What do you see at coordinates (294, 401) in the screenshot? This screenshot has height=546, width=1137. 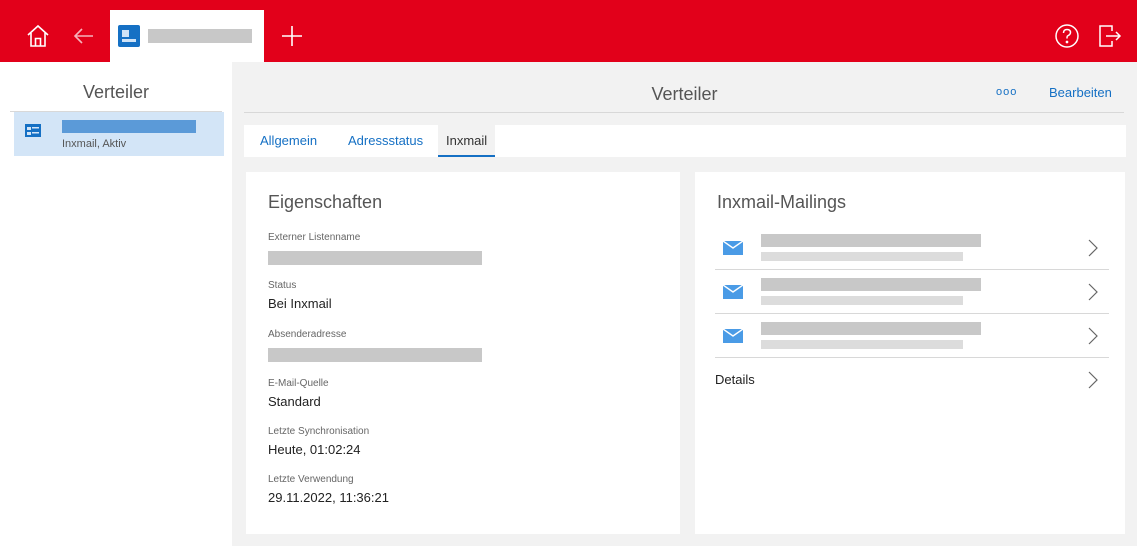 I see `prop-value: Standard` at bounding box center [294, 401].